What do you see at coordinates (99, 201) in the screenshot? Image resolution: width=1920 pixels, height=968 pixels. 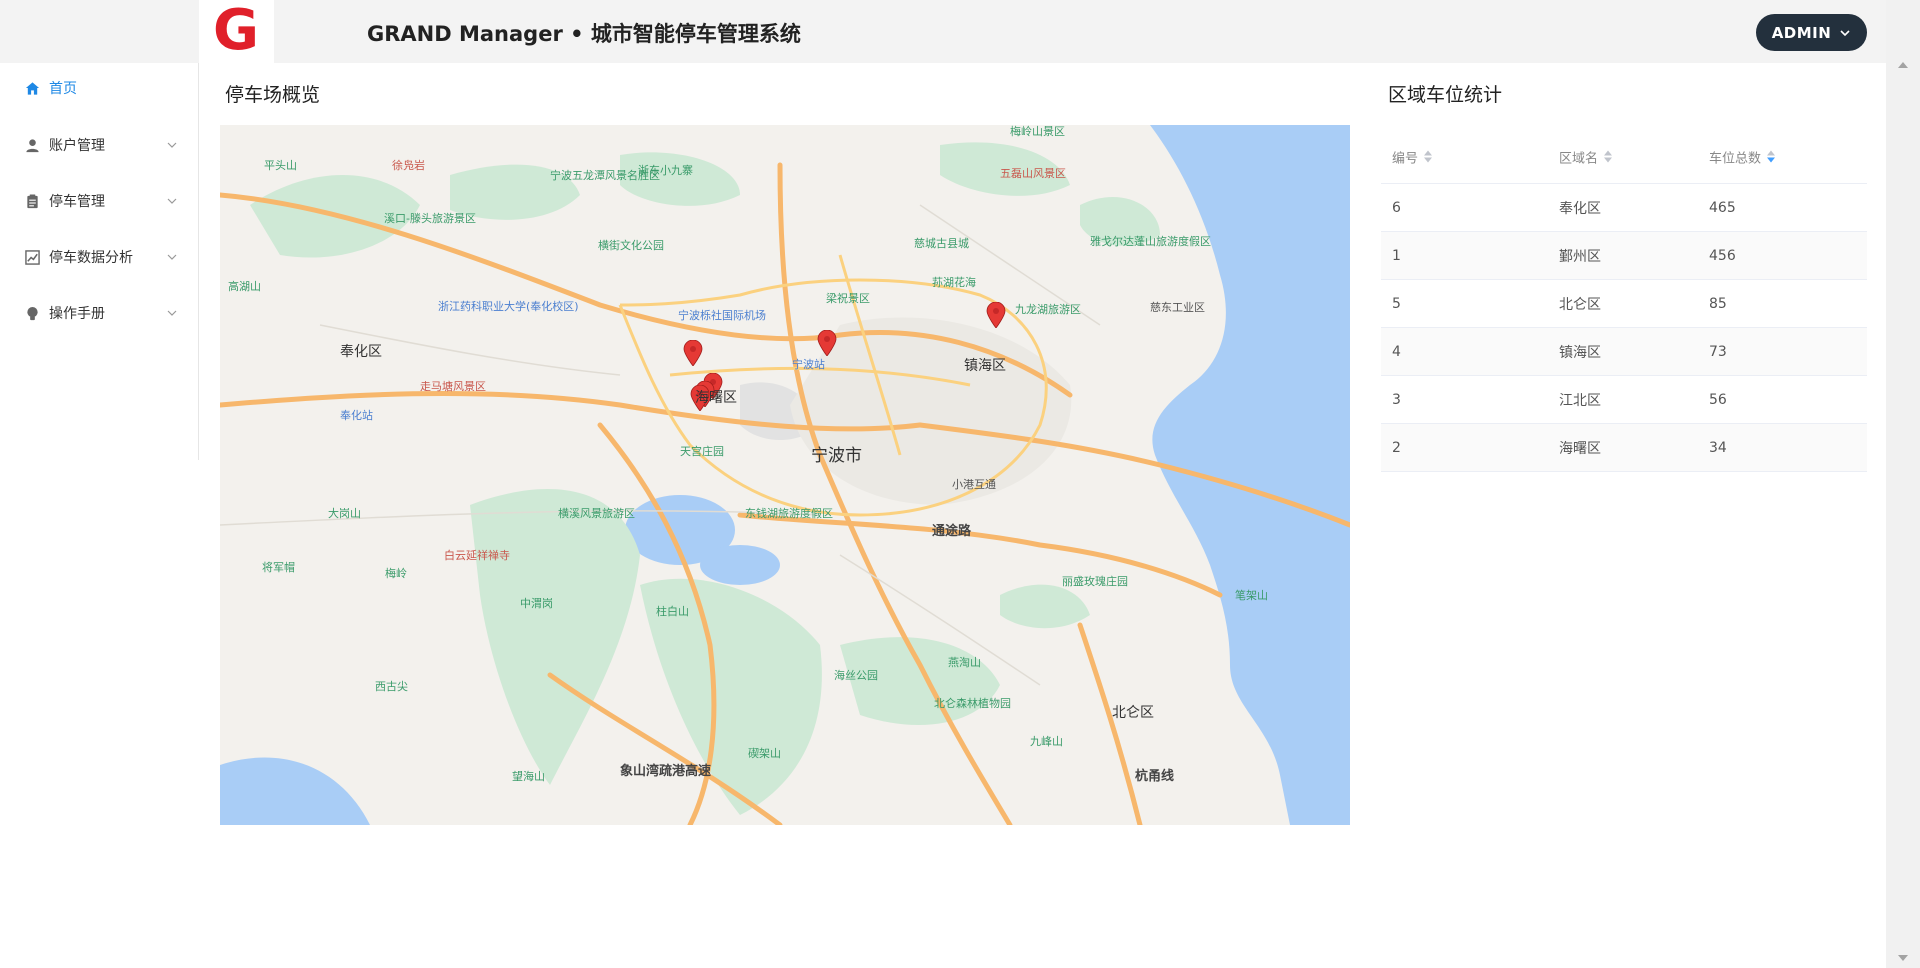 I see `sidebar-item-parking: 停车管理` at bounding box center [99, 201].